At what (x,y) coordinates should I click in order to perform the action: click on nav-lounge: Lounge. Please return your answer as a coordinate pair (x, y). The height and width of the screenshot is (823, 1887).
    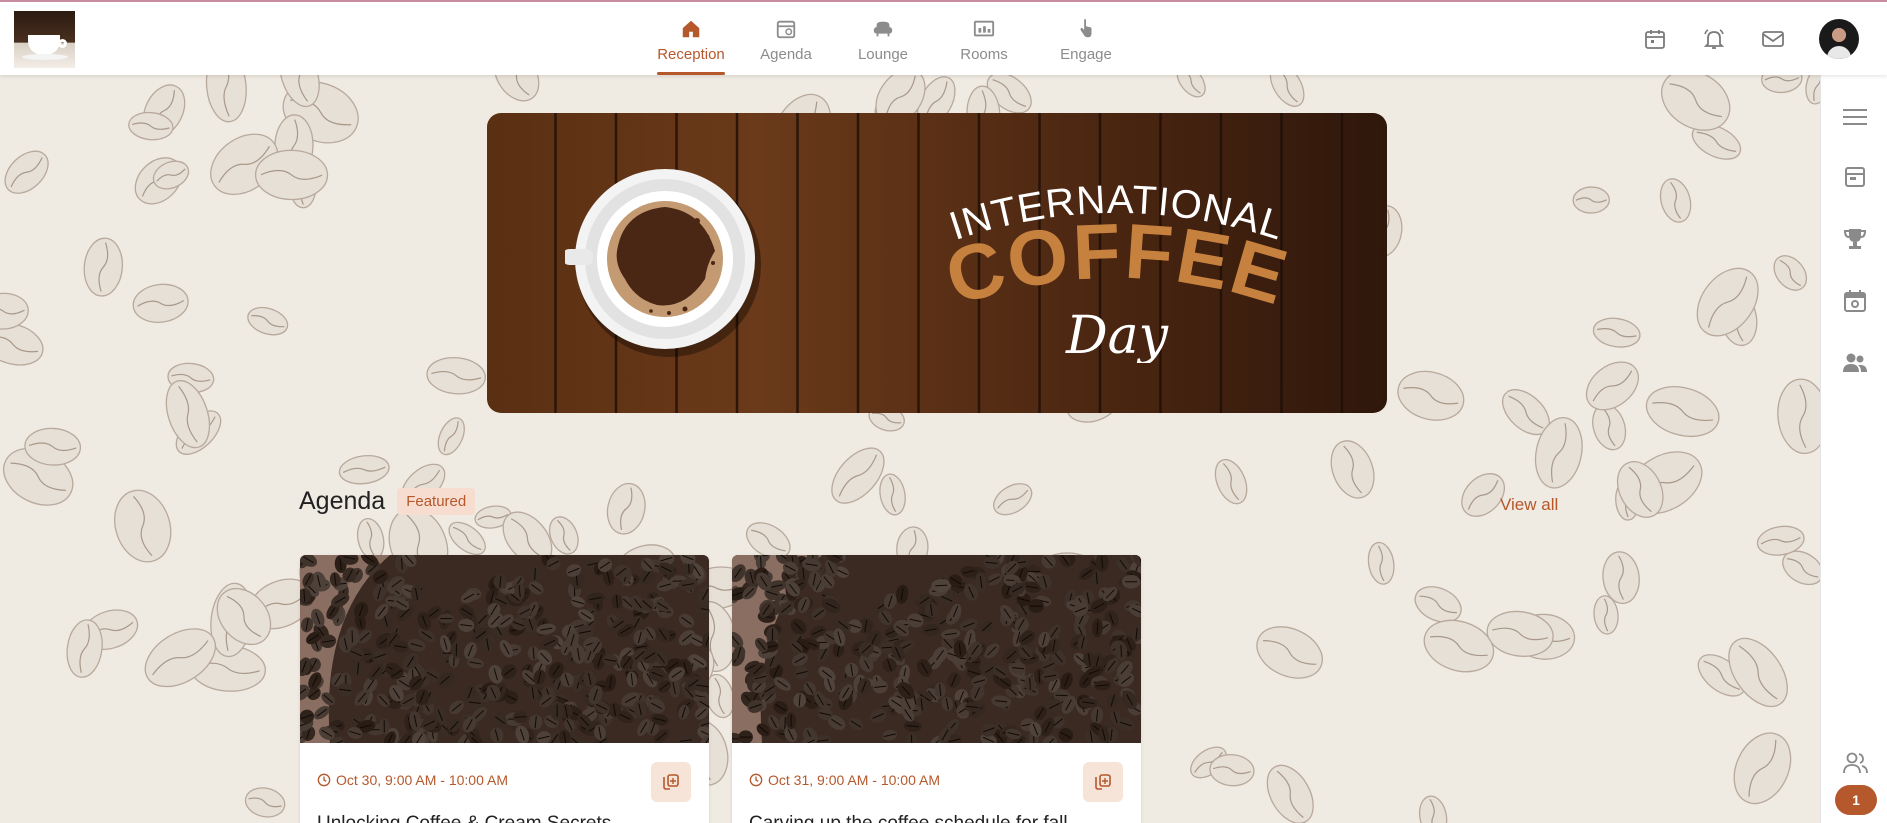
    Looking at the image, I should click on (883, 38).